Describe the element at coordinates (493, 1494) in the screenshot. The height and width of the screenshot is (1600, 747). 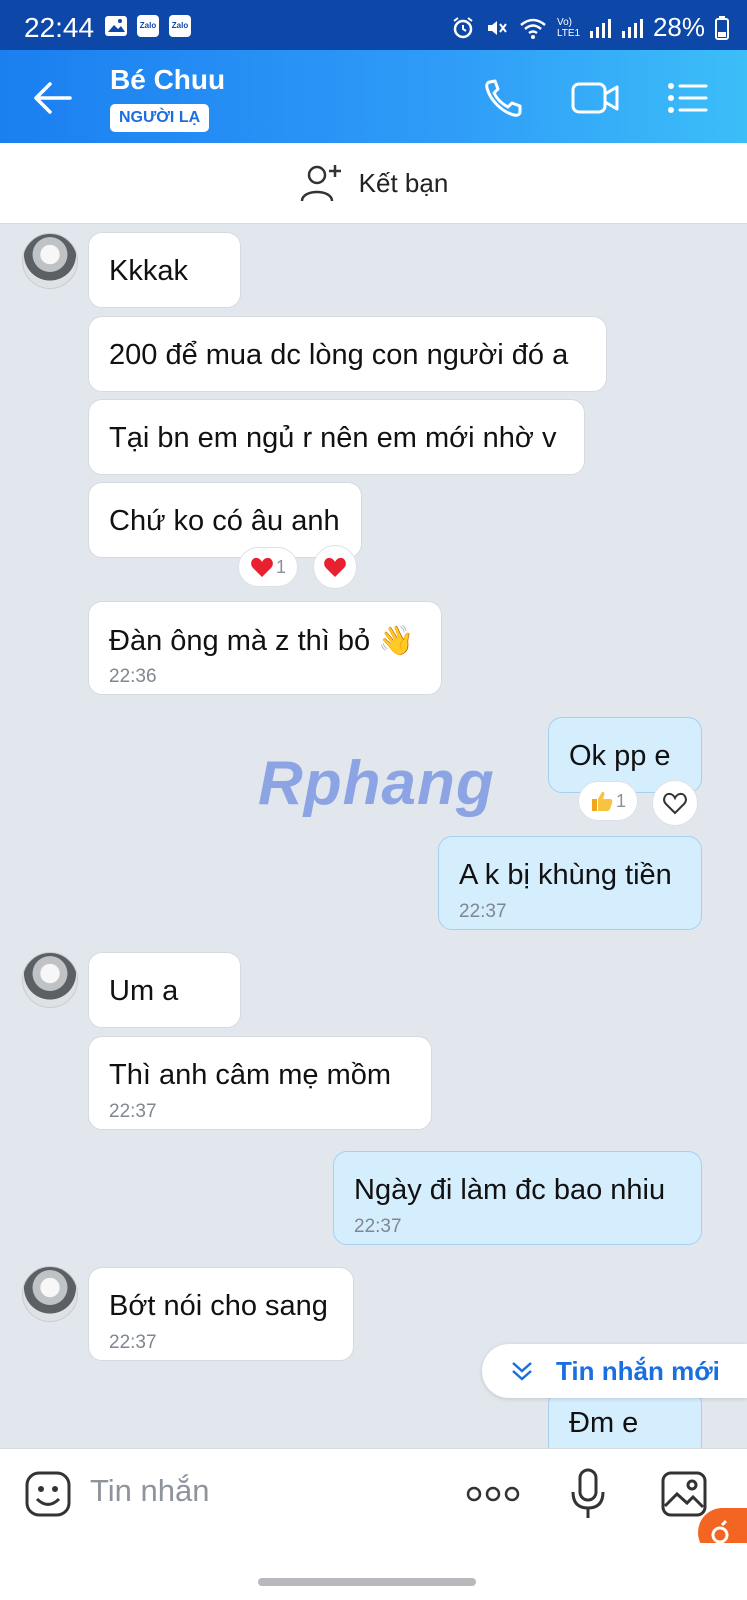
I see `more-options-icon` at that location.